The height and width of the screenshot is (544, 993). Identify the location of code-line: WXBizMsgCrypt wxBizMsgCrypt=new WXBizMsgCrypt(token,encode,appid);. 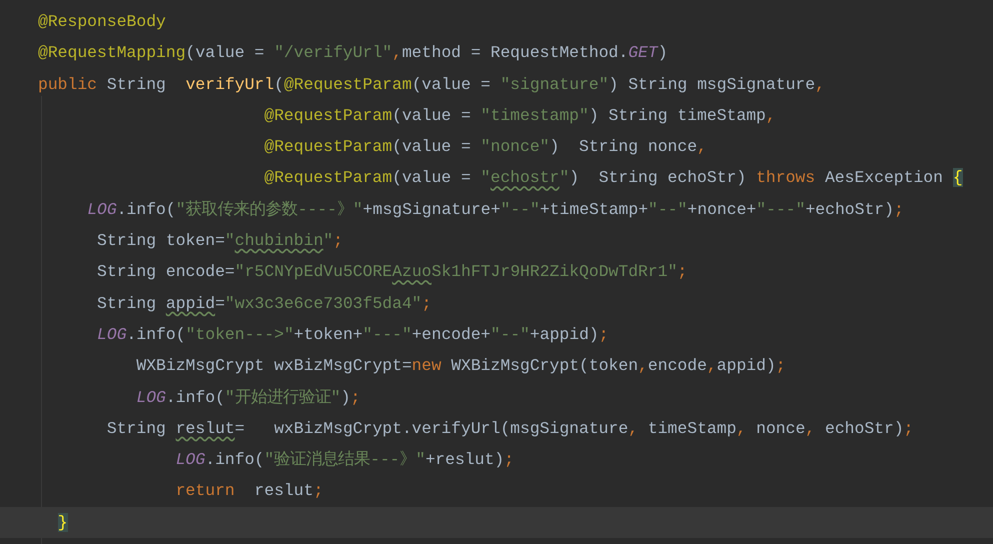
(461, 366).